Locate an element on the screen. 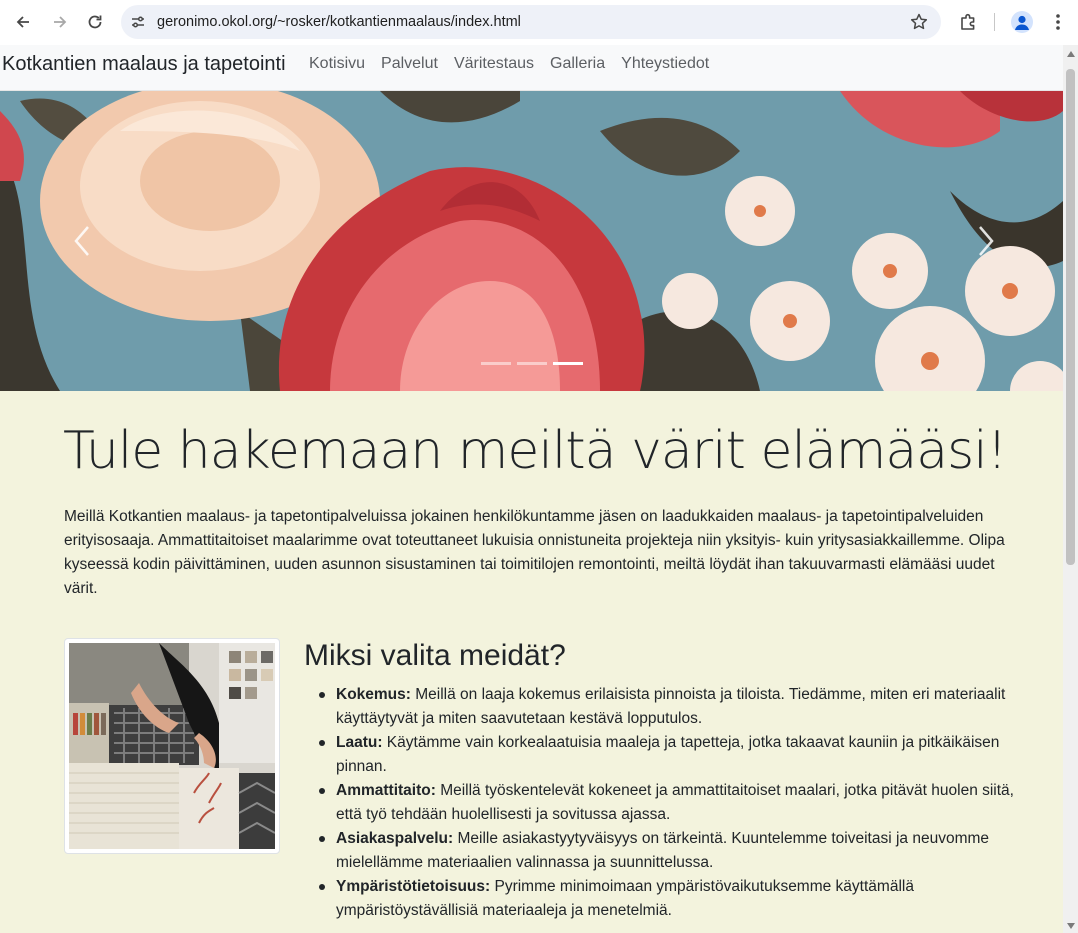  nav-link-varitestaus: Väritestaus is located at coordinates (494, 64).